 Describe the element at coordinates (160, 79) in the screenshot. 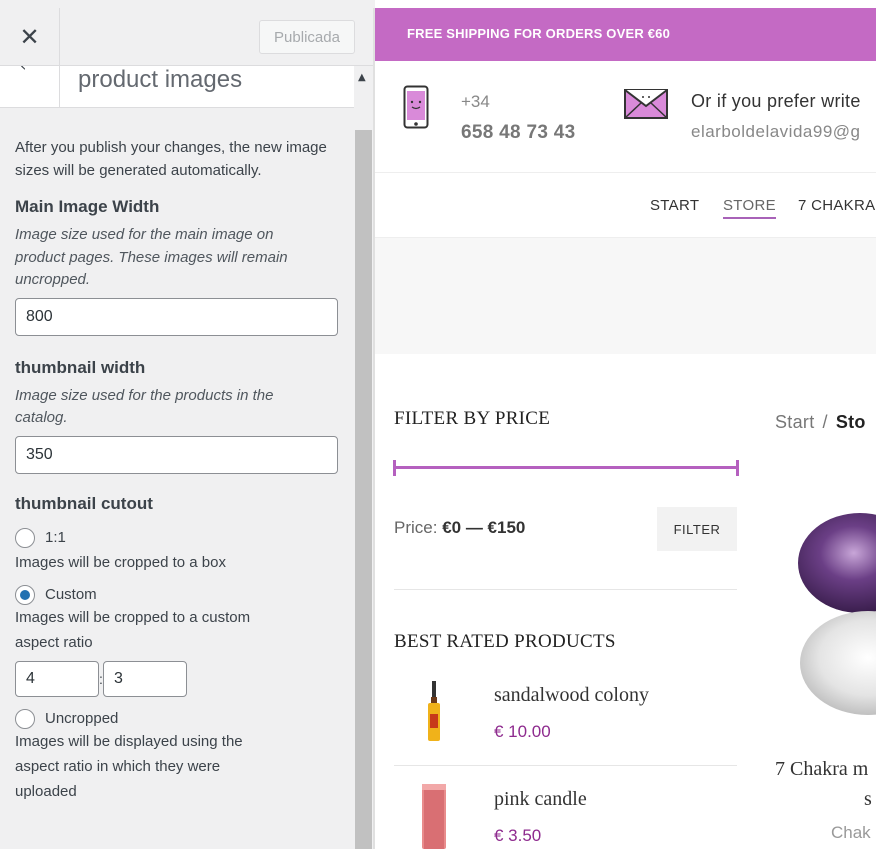

I see `section-title: product images` at that location.